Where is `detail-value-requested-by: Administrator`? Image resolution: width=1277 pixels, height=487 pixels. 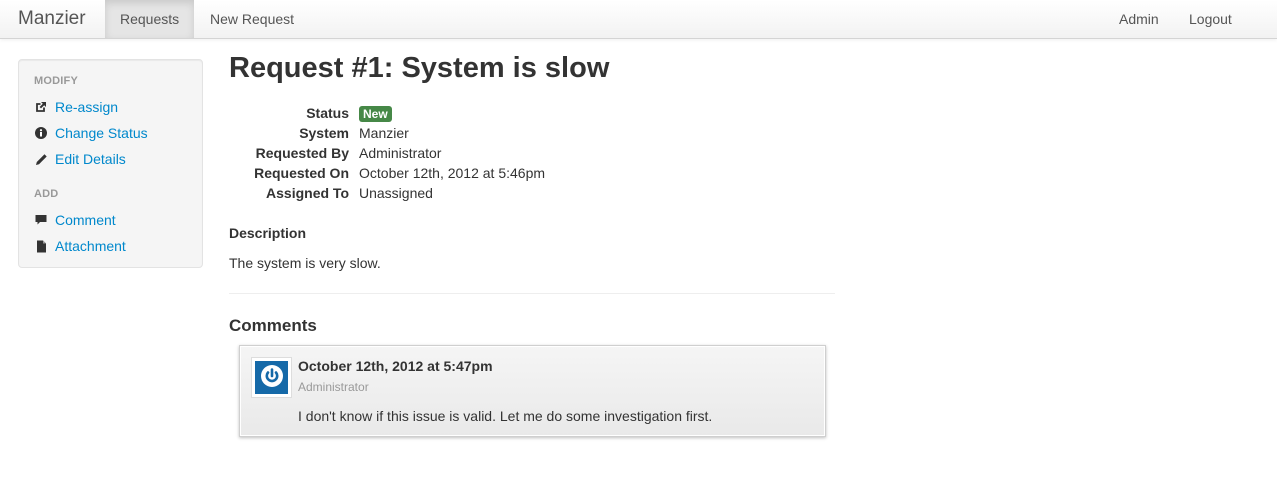 detail-value-requested-by: Administrator is located at coordinates (400, 153).